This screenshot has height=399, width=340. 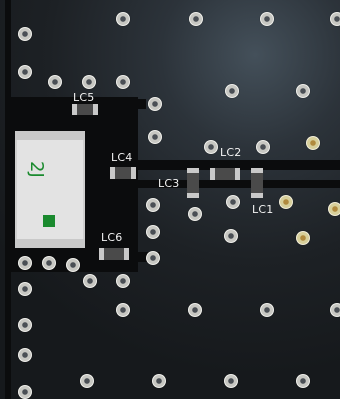 I want to click on component-2j-label: 2J, so click(x=36, y=169).